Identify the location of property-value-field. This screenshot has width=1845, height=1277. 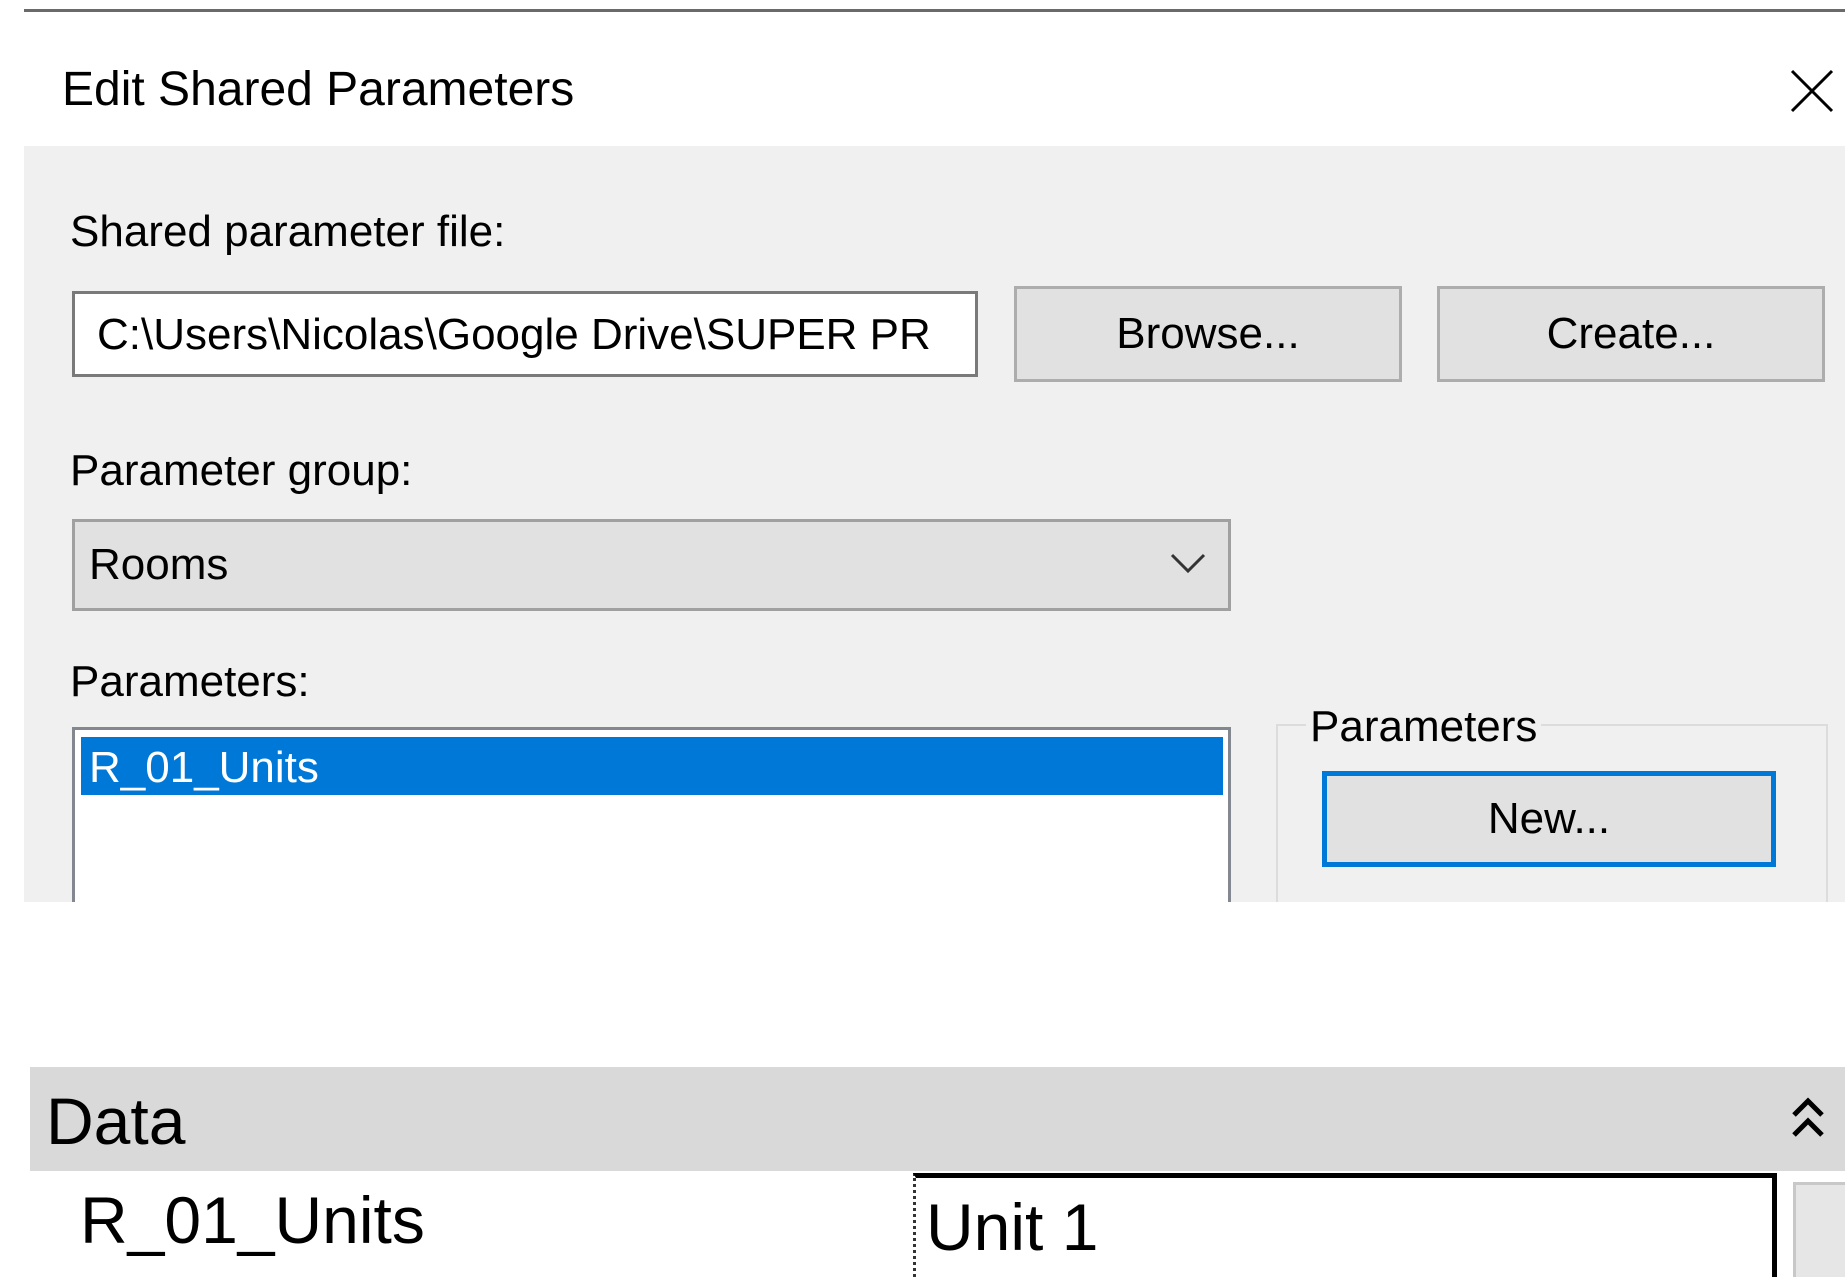
(1345, 1225).